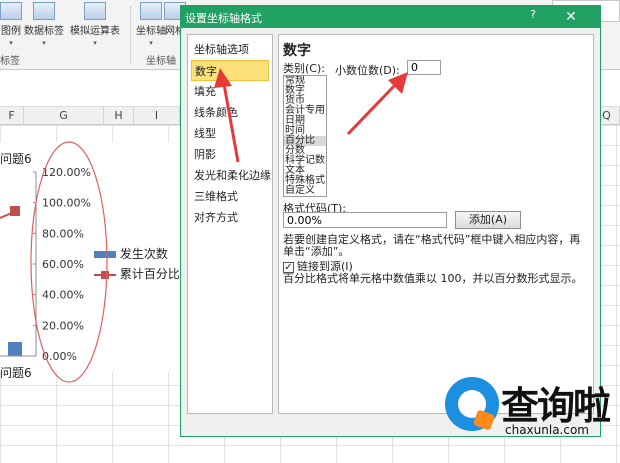 This screenshot has width=620, height=463. What do you see at coordinates (151, 11) in the screenshot?
I see `axes-icon` at bounding box center [151, 11].